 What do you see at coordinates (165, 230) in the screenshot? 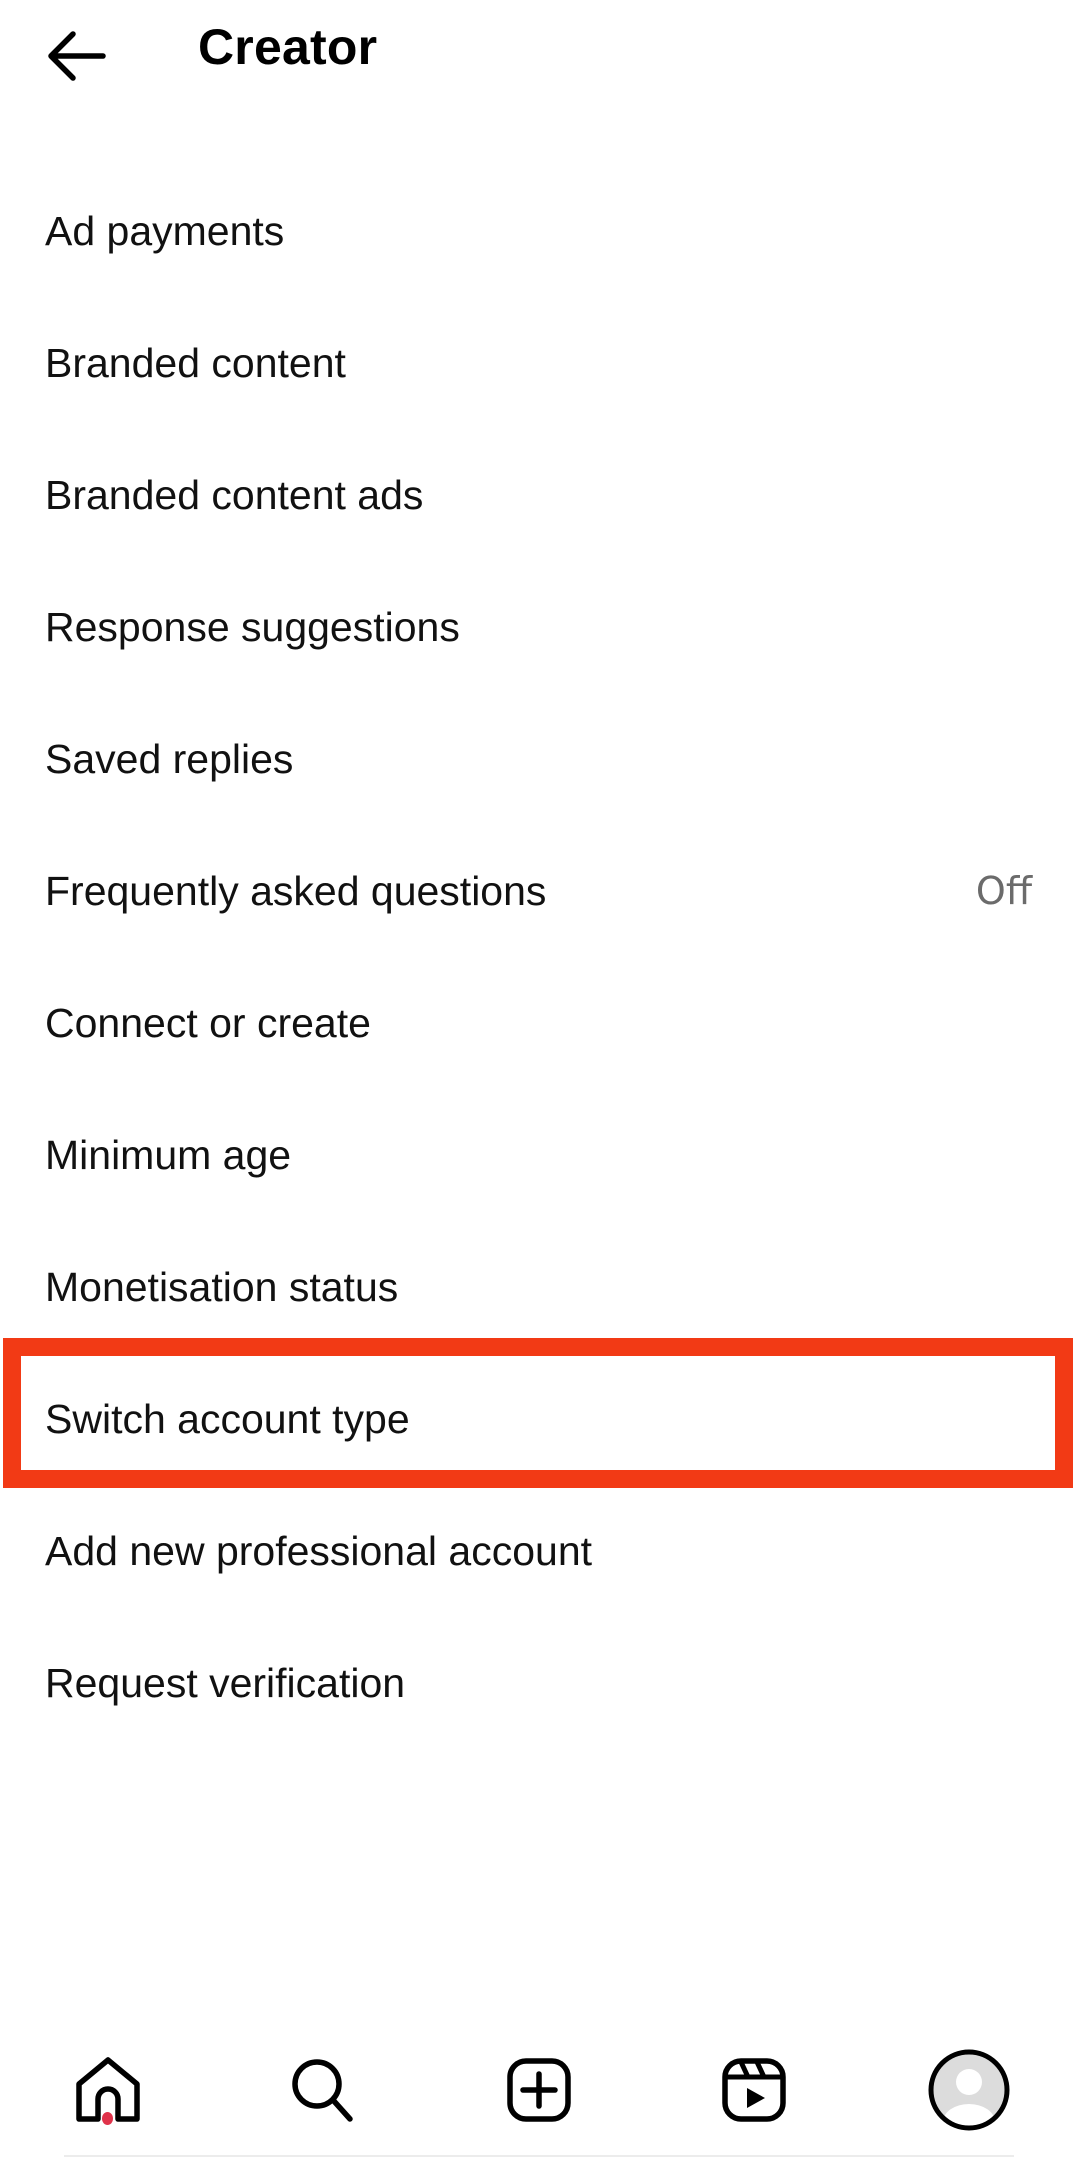
I see `menu-item-label: Ad payments` at bounding box center [165, 230].